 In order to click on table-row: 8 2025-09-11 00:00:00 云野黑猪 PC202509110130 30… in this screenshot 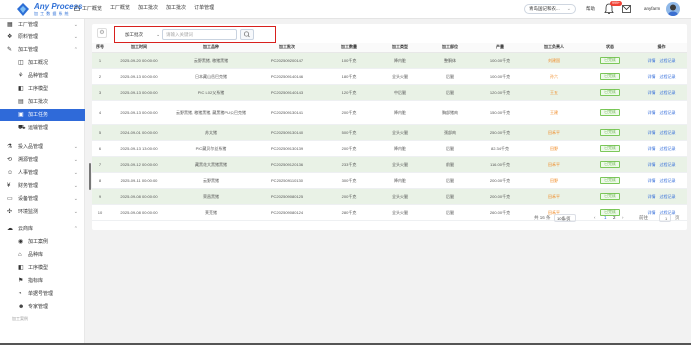, I will do `click(389, 180)`.